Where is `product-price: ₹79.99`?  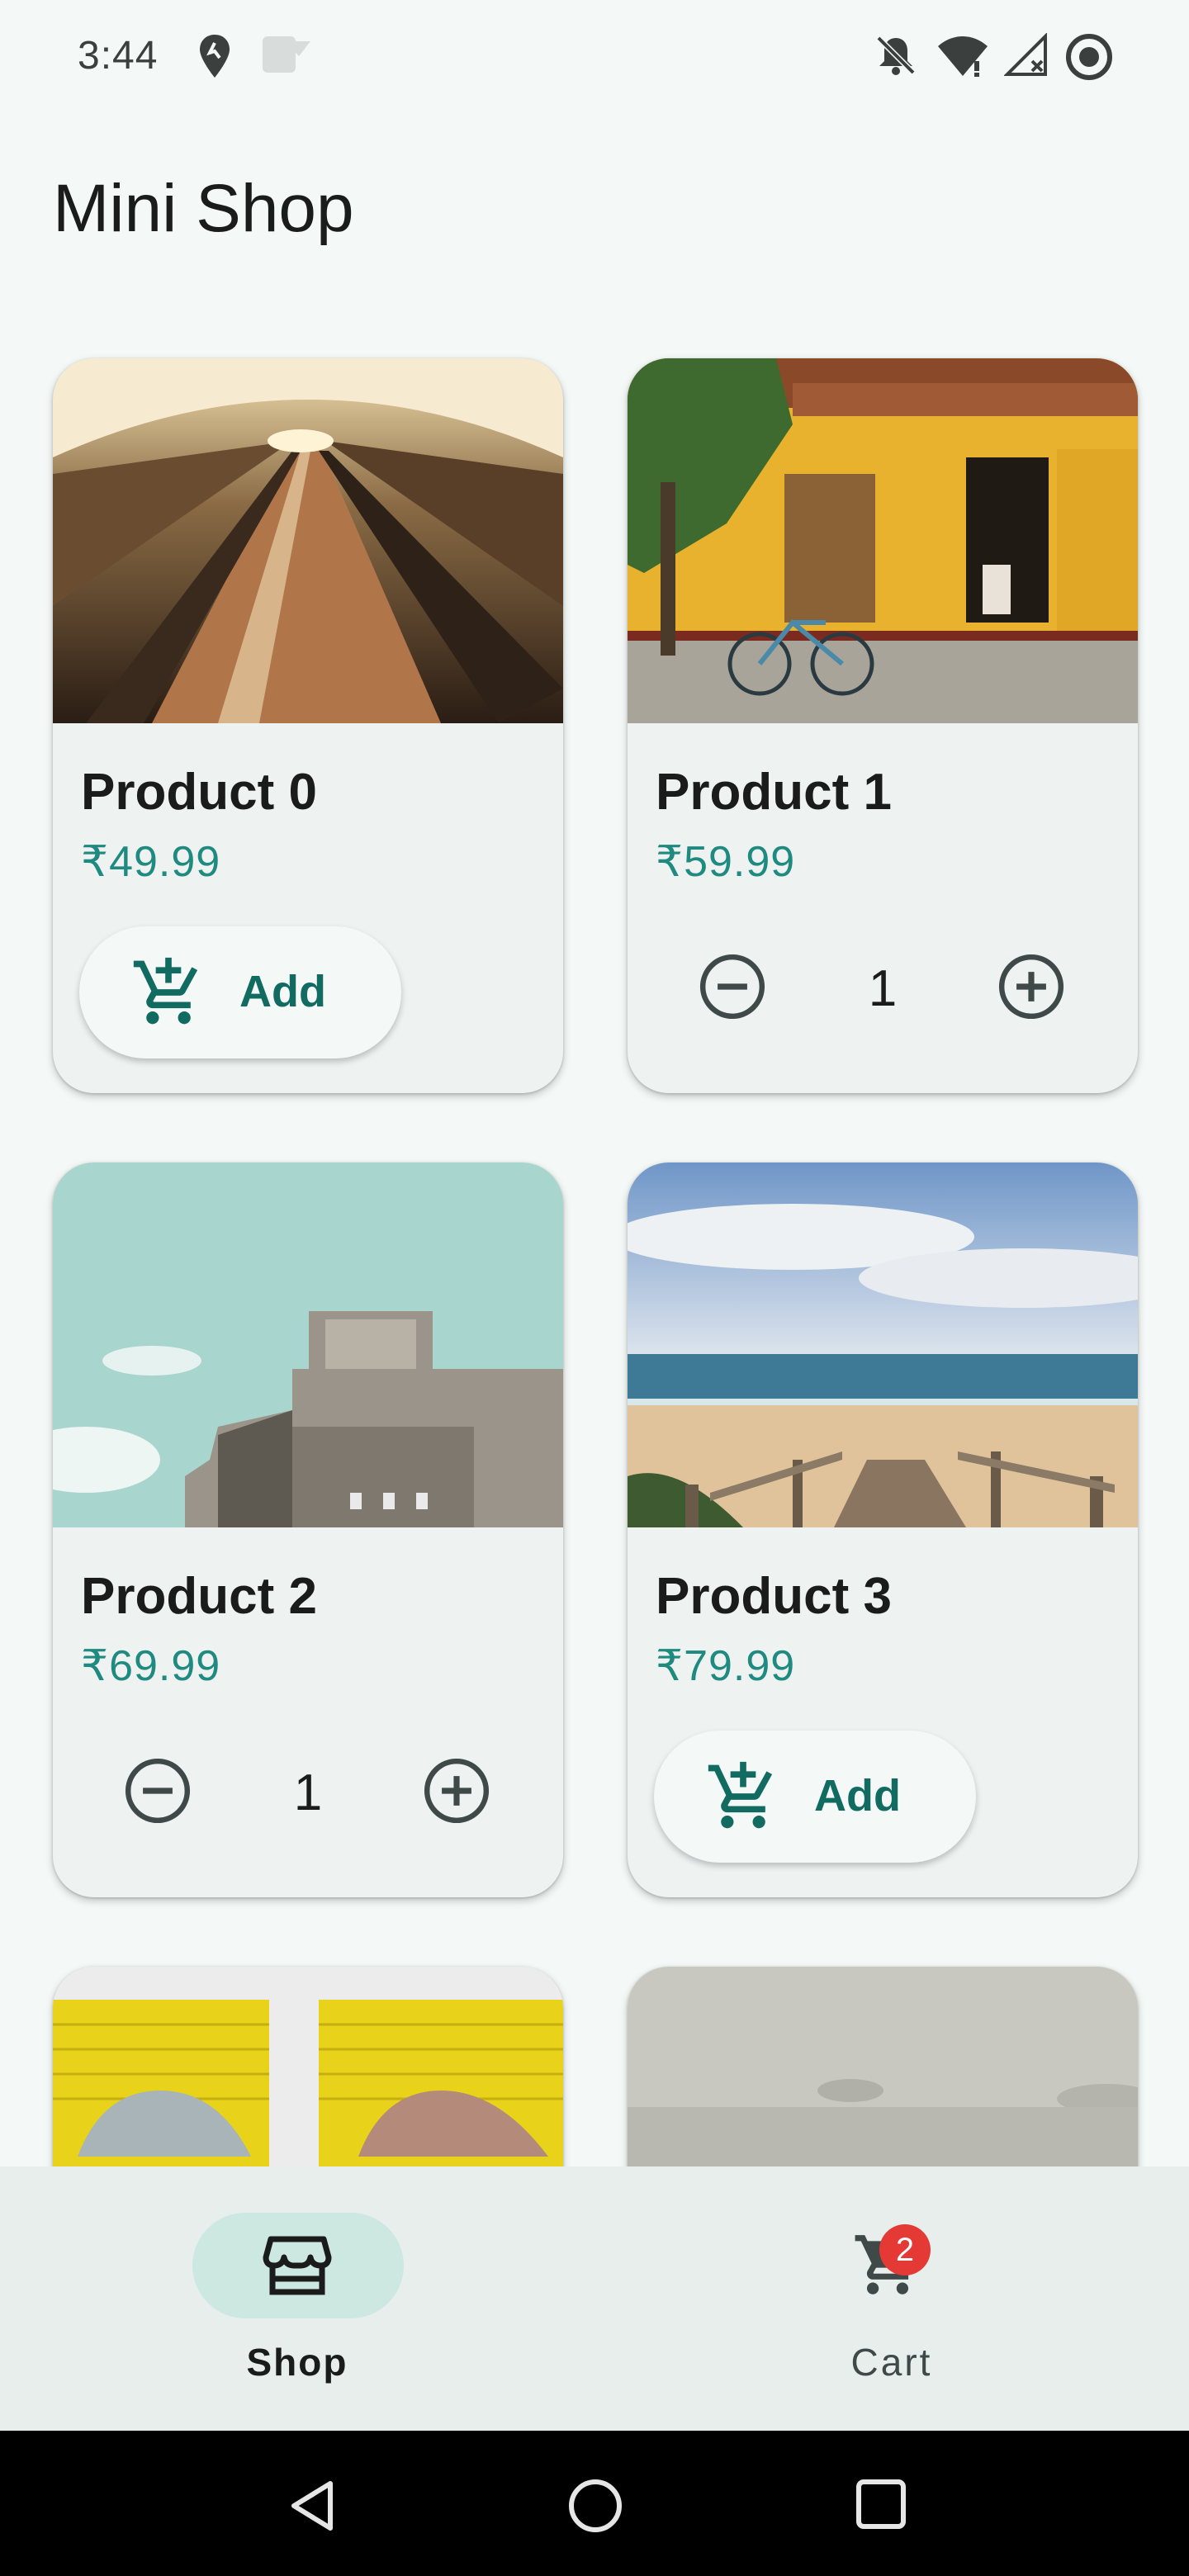 product-price: ₹79.99 is located at coordinates (726, 1666).